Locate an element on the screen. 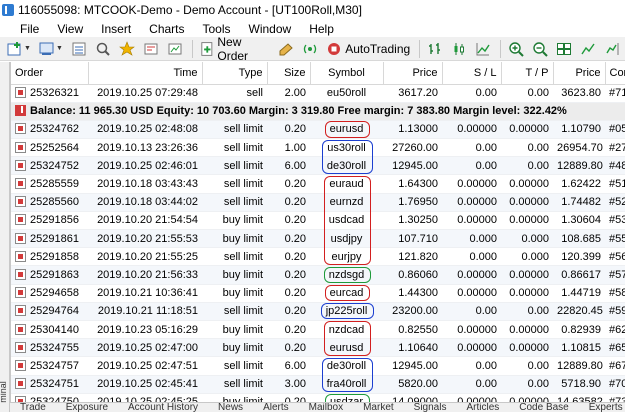  tab-code-base: Code Base is located at coordinates (543, 407).